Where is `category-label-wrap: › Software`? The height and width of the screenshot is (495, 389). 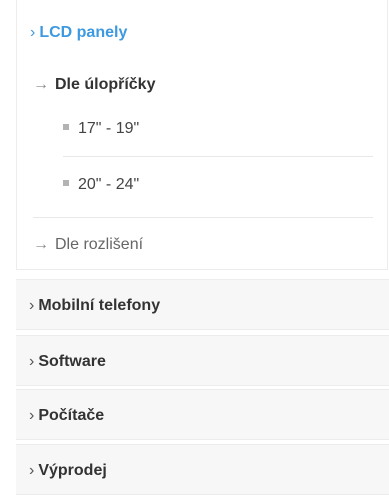 category-label-wrap: › Software is located at coordinates (67, 362).